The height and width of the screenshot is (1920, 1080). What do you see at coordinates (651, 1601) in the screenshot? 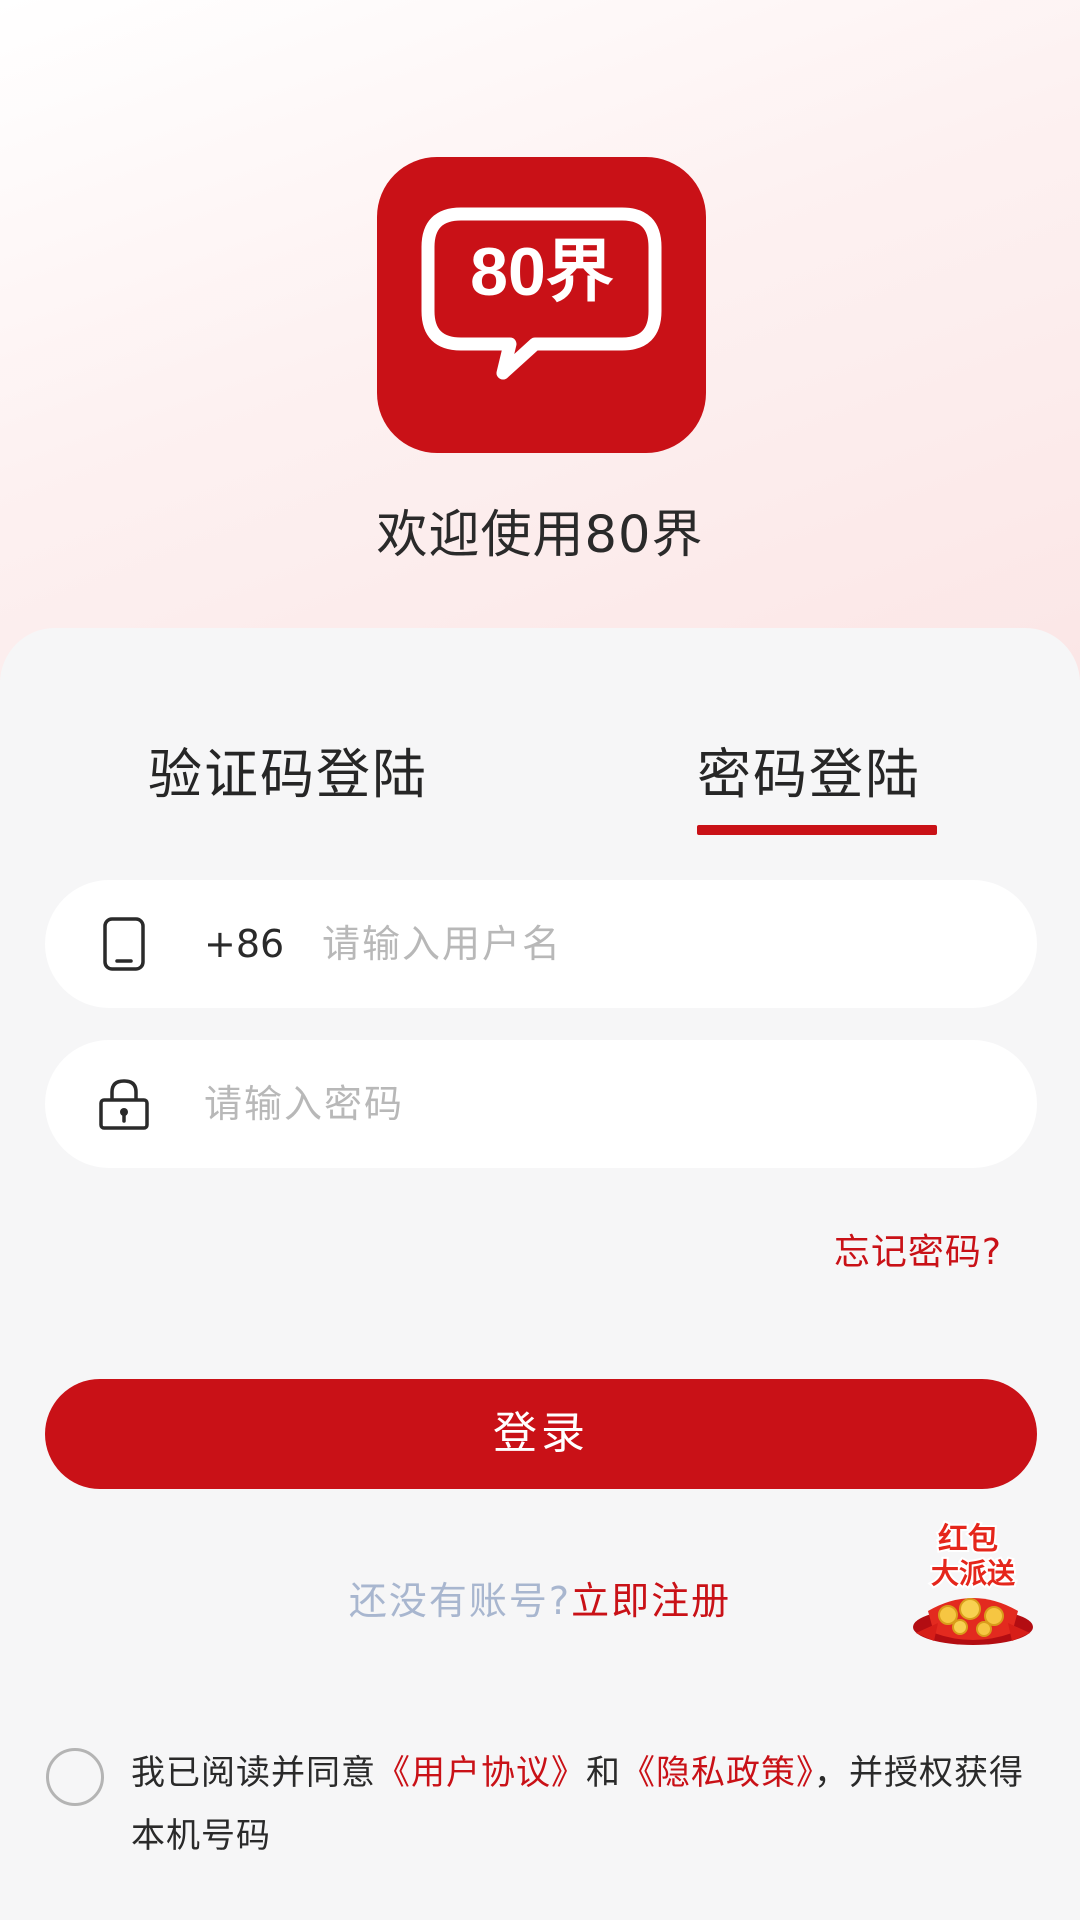
I see `register-link: 立即注册` at bounding box center [651, 1601].